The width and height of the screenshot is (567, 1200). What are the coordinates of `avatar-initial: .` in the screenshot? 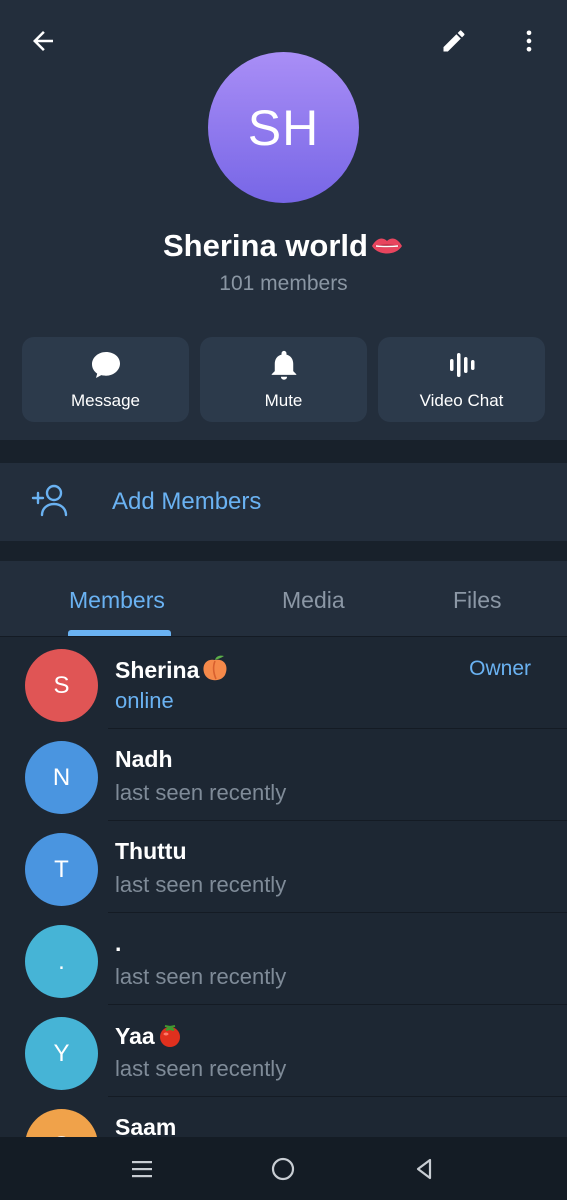 It's located at (61, 961).